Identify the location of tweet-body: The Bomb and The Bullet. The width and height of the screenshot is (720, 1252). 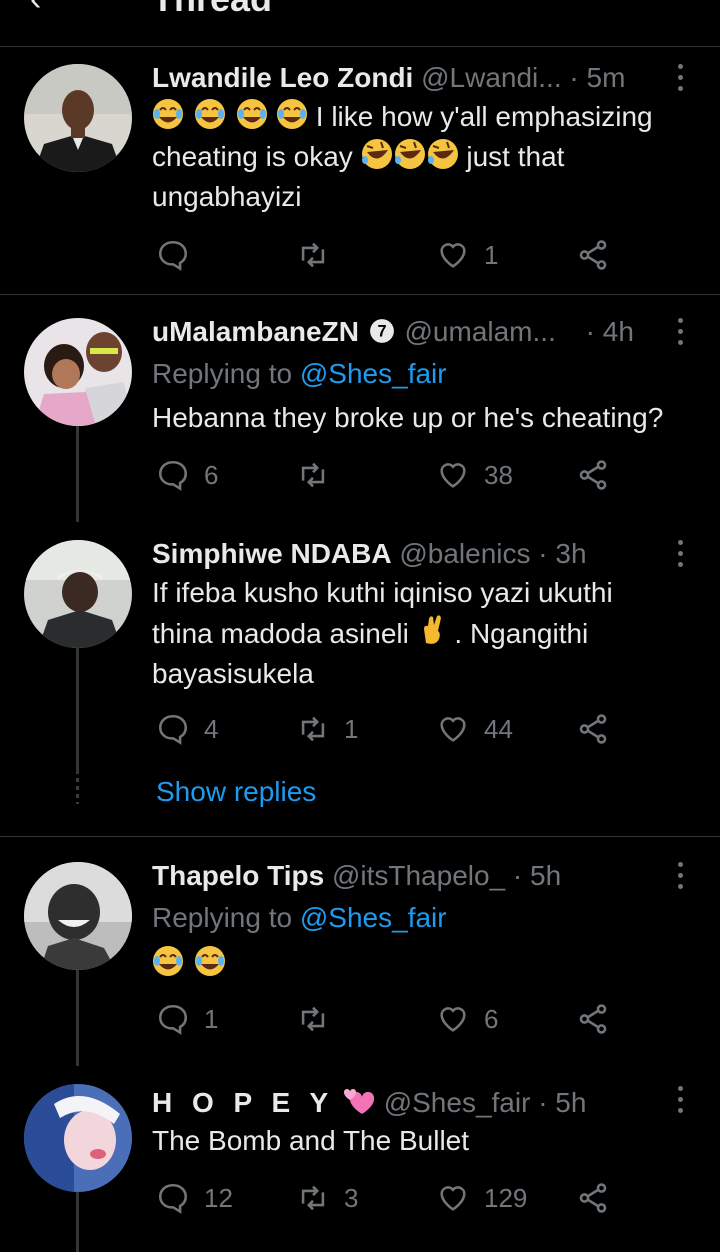
(424, 1141).